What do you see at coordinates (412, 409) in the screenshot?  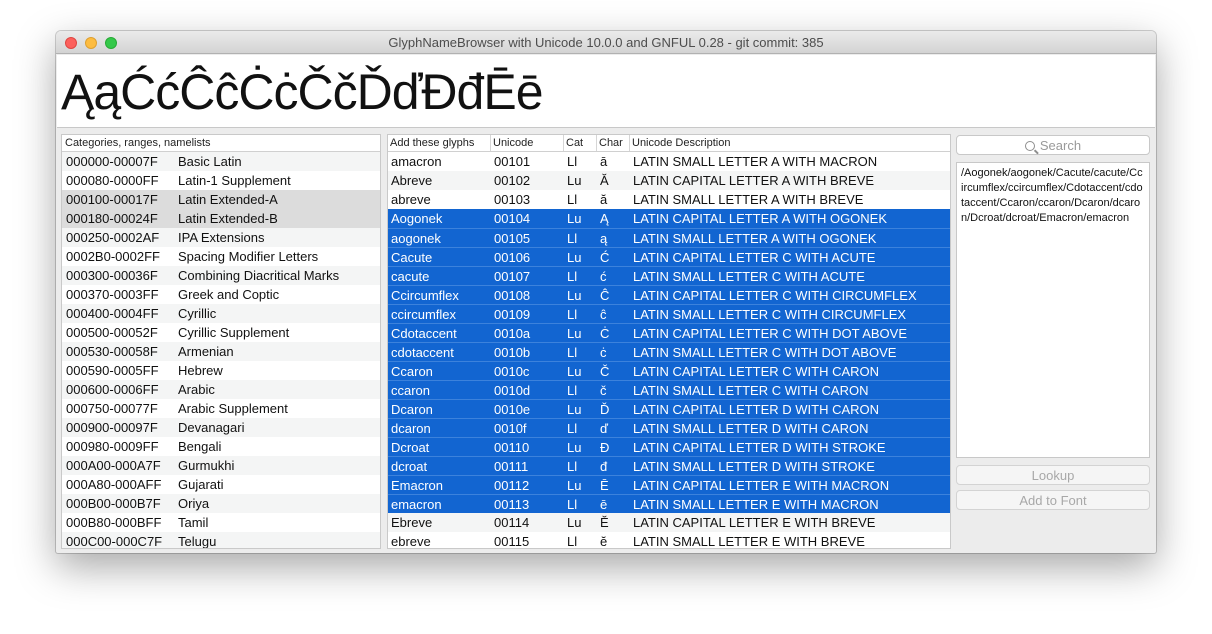 I see `glyph-name-cell: Dcaron` at bounding box center [412, 409].